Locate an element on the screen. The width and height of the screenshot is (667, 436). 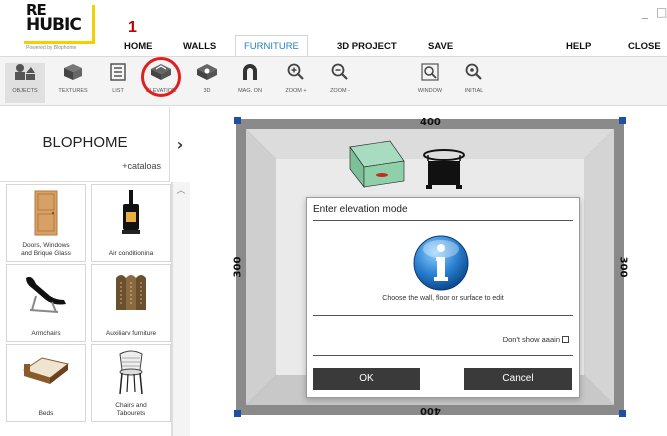
catalogs-link: +cataloas is located at coordinates (141, 166).